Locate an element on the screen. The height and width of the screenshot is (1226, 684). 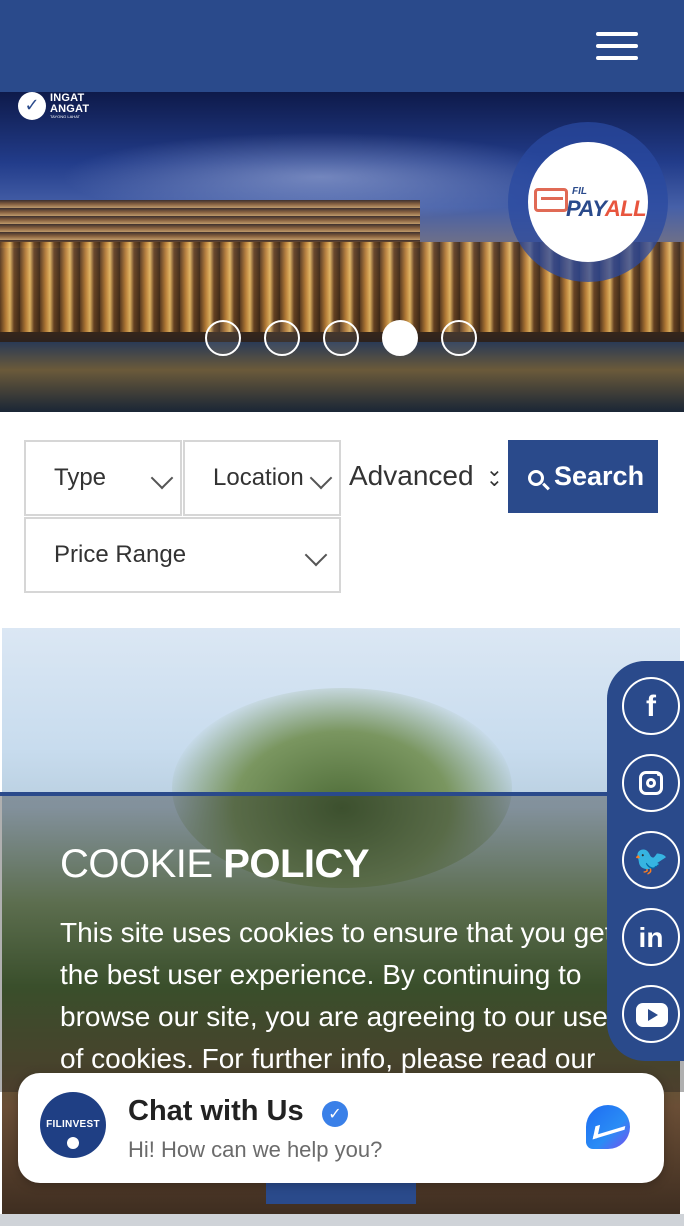
linkedin-icon: in is located at coordinates (651, 937).